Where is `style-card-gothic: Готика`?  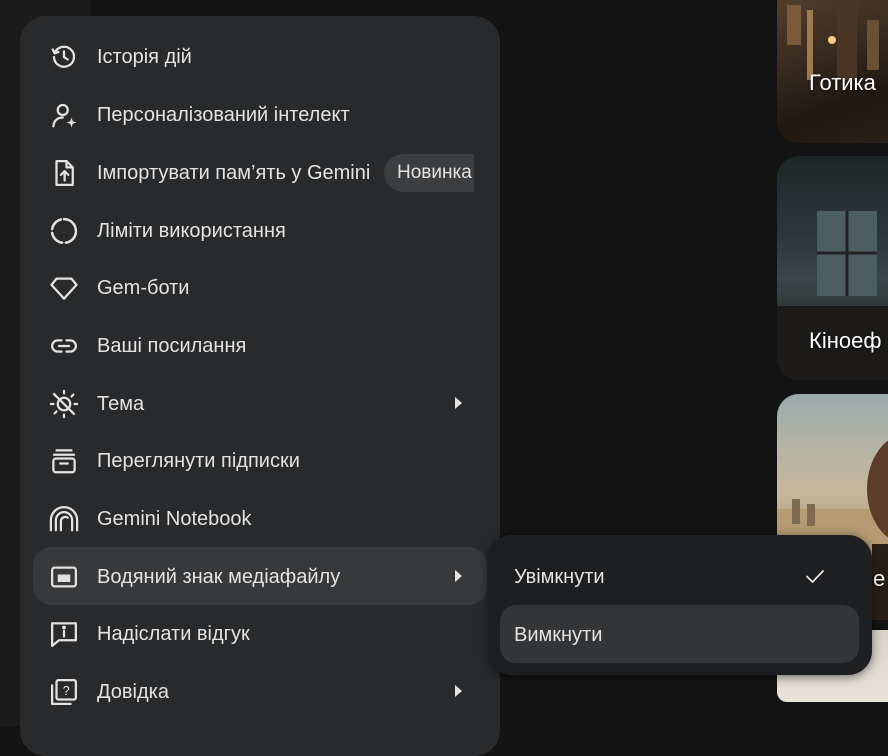
style-card-gothic: Готика is located at coordinates (832, 71).